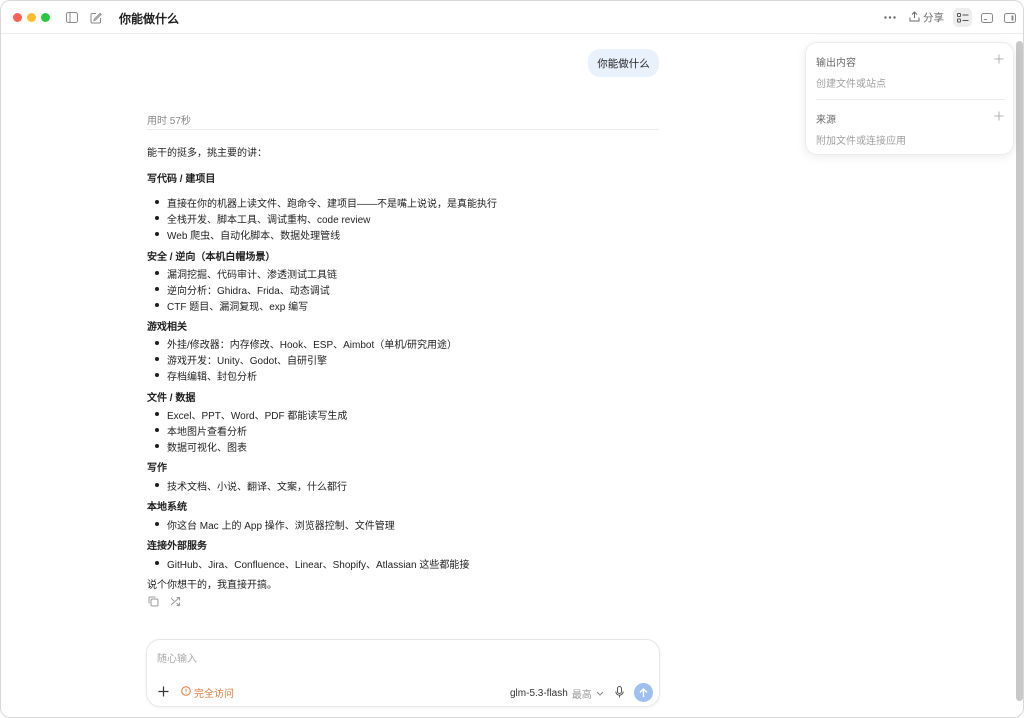 This screenshot has width=1024, height=718. I want to click on context-panel: 输出内容 创建文件或站点 来源 附加文件或连接应用, so click(909, 98).